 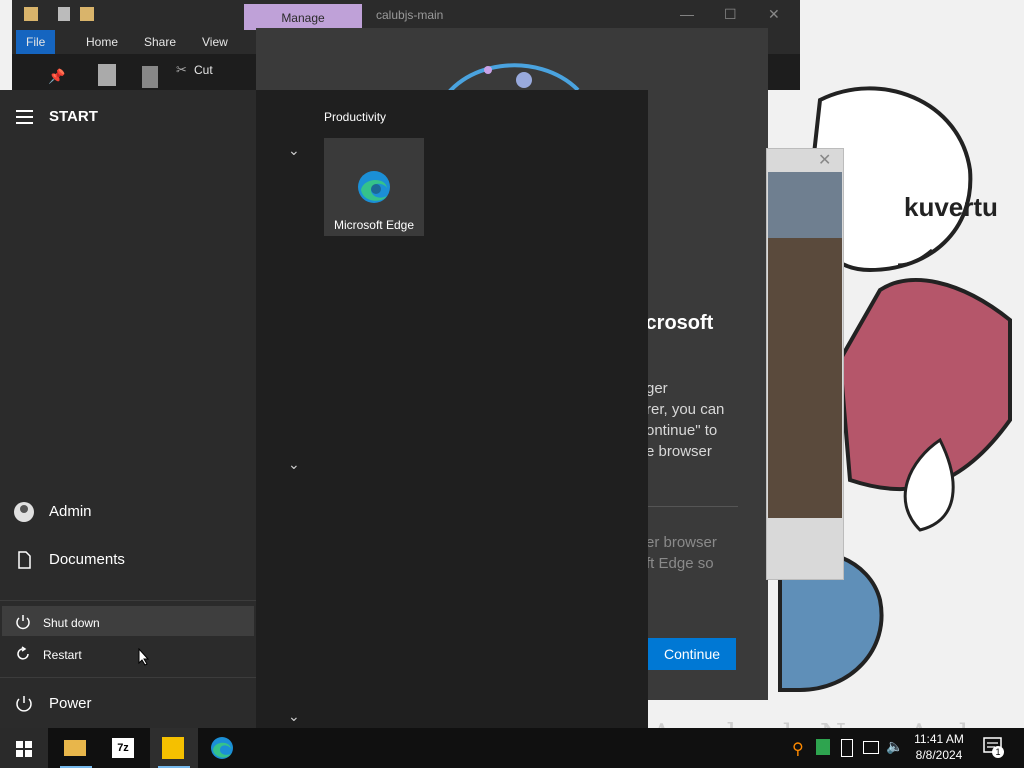 What do you see at coordinates (87, 559) in the screenshot?
I see `documents-label: Documents` at bounding box center [87, 559].